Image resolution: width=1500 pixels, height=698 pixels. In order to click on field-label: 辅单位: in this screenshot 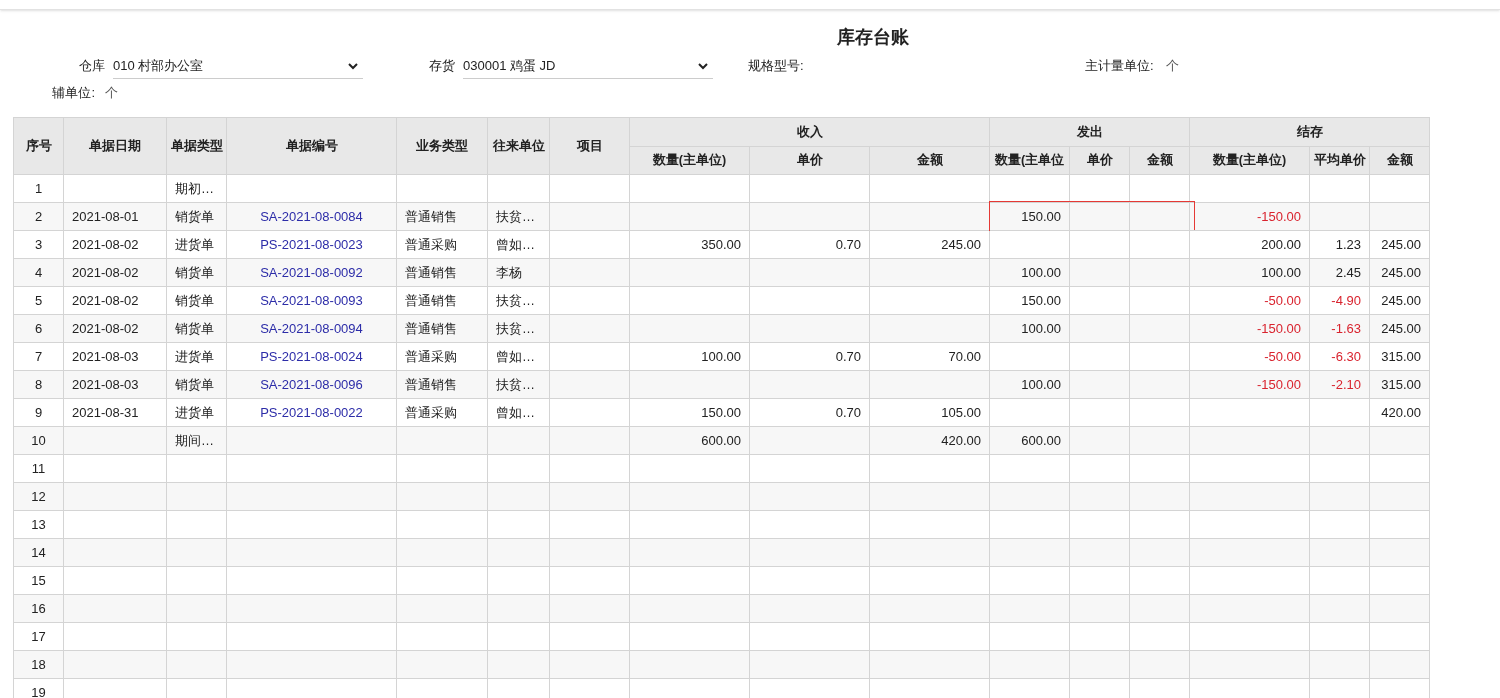, I will do `click(73, 92)`.